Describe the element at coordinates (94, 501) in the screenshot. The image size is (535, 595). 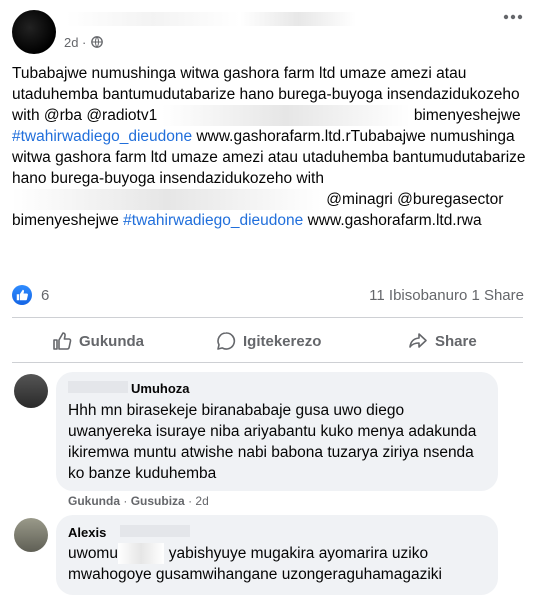
I see `comment-like-link: Gukunda` at that location.